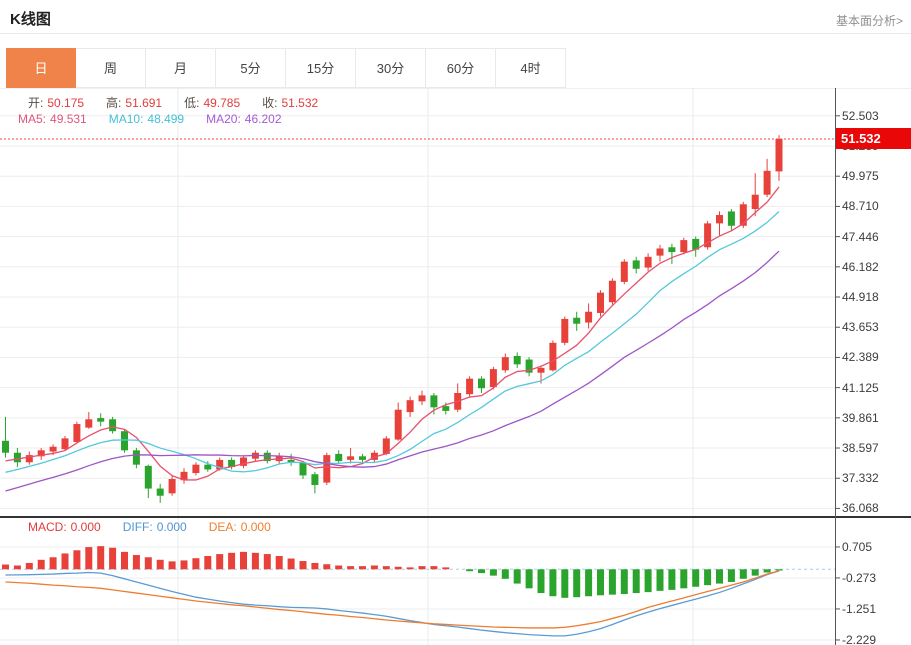 The width and height of the screenshot is (911, 645). Describe the element at coordinates (66, 103) in the screenshot. I see `info-value: 50.175` at that location.